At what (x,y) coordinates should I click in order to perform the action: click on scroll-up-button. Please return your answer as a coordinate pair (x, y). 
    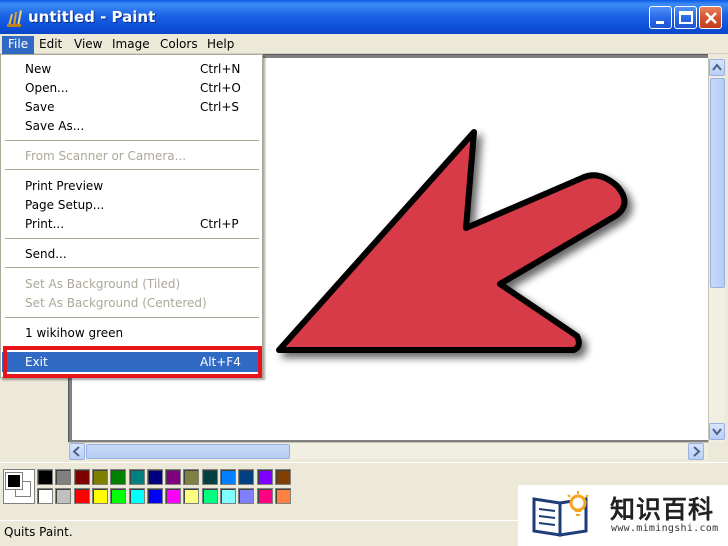
    Looking at the image, I should click on (717, 67).